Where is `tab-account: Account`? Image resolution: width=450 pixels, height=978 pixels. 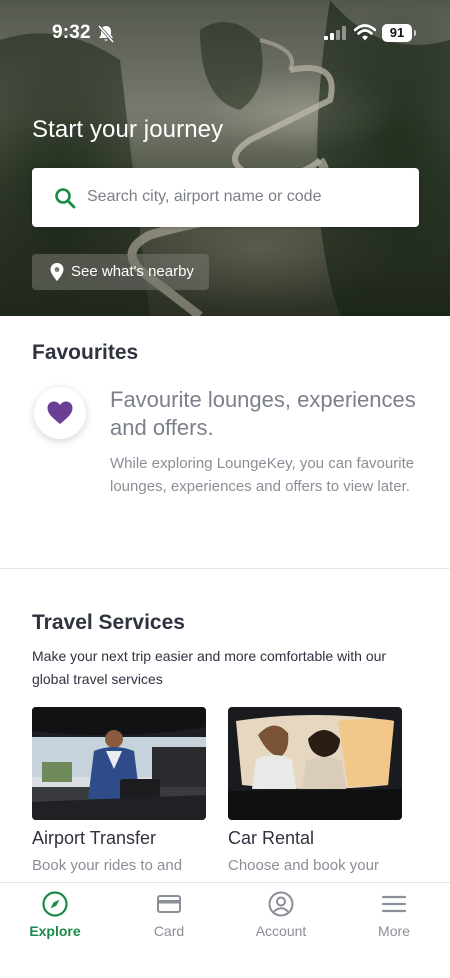 tab-account: Account is located at coordinates (281, 915).